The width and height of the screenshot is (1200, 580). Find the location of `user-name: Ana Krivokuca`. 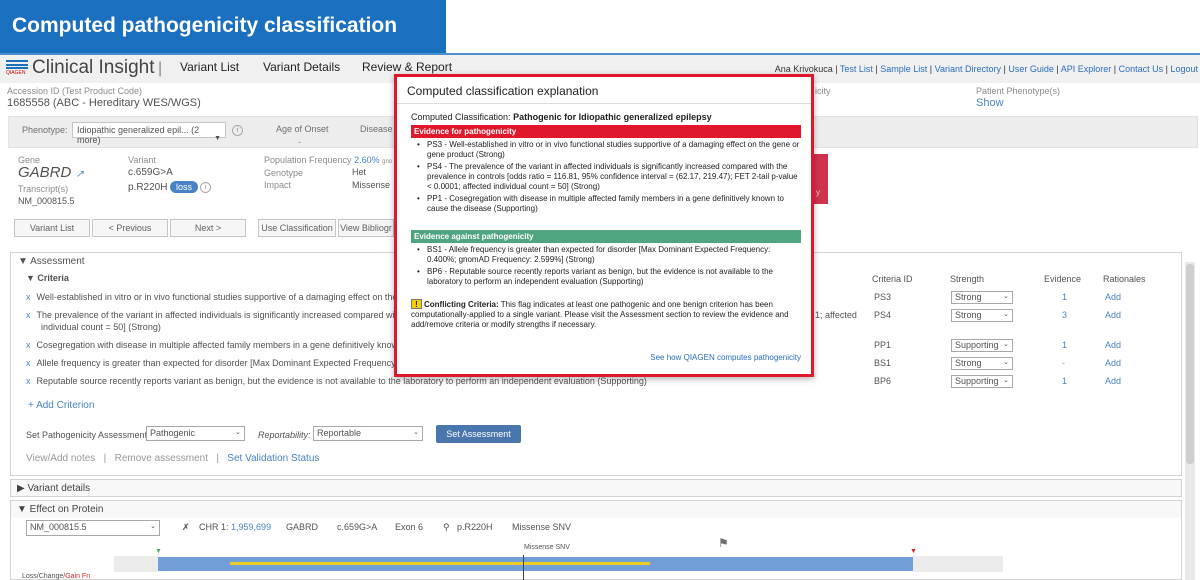

user-name: Ana Krivokuca is located at coordinates (803, 69).